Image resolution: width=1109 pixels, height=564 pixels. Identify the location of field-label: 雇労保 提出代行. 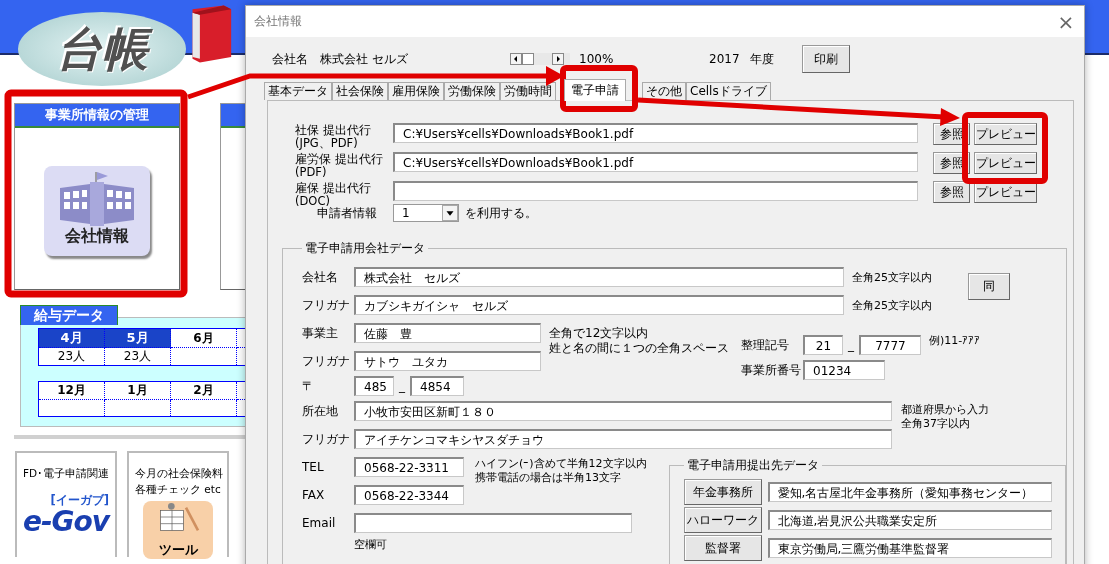
(339, 159).